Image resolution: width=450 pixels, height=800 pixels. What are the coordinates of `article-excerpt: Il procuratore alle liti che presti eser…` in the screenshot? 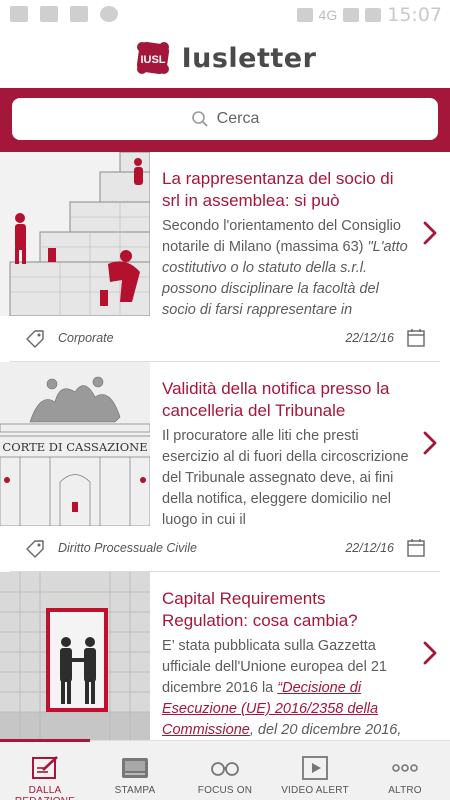 It's located at (285, 478).